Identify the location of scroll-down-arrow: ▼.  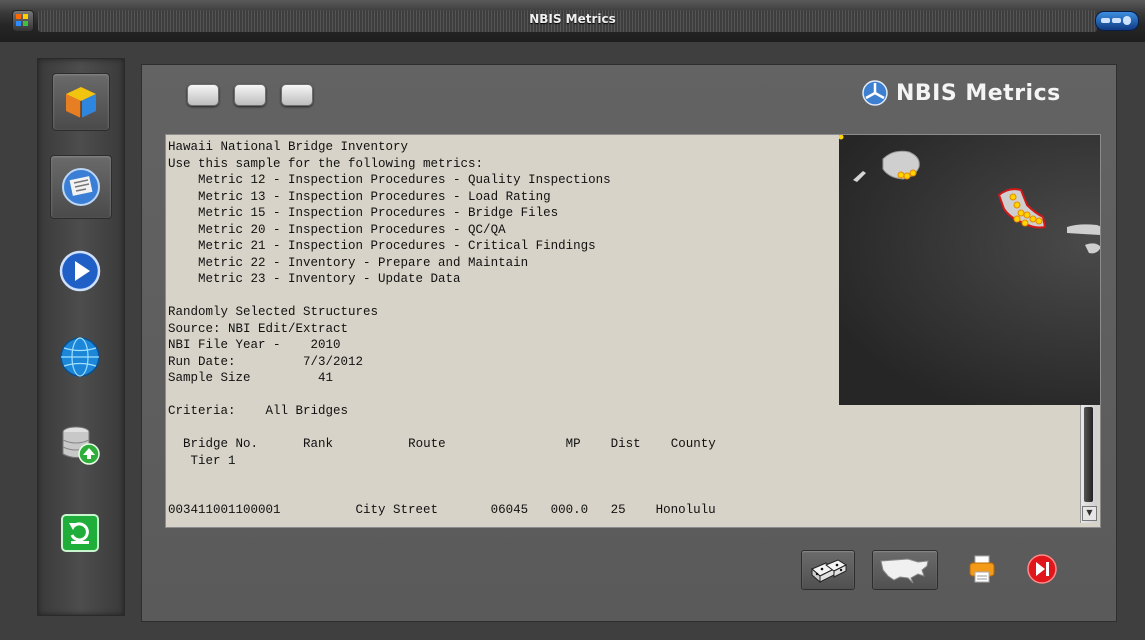
(1089, 513).